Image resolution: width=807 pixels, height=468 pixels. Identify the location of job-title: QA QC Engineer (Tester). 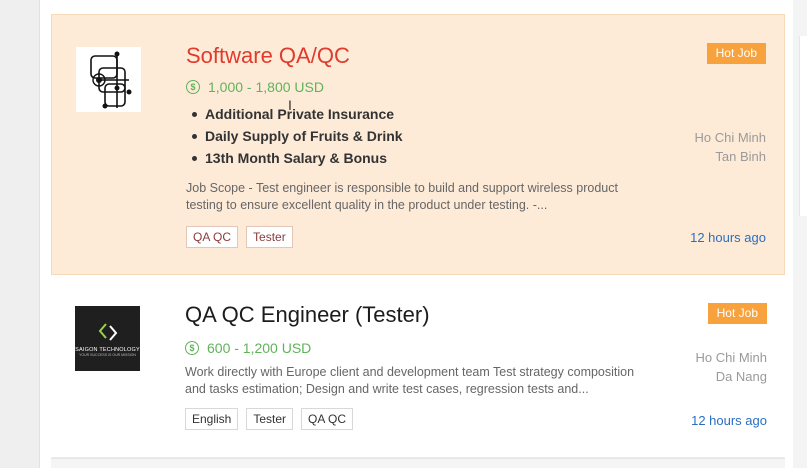
(307, 315).